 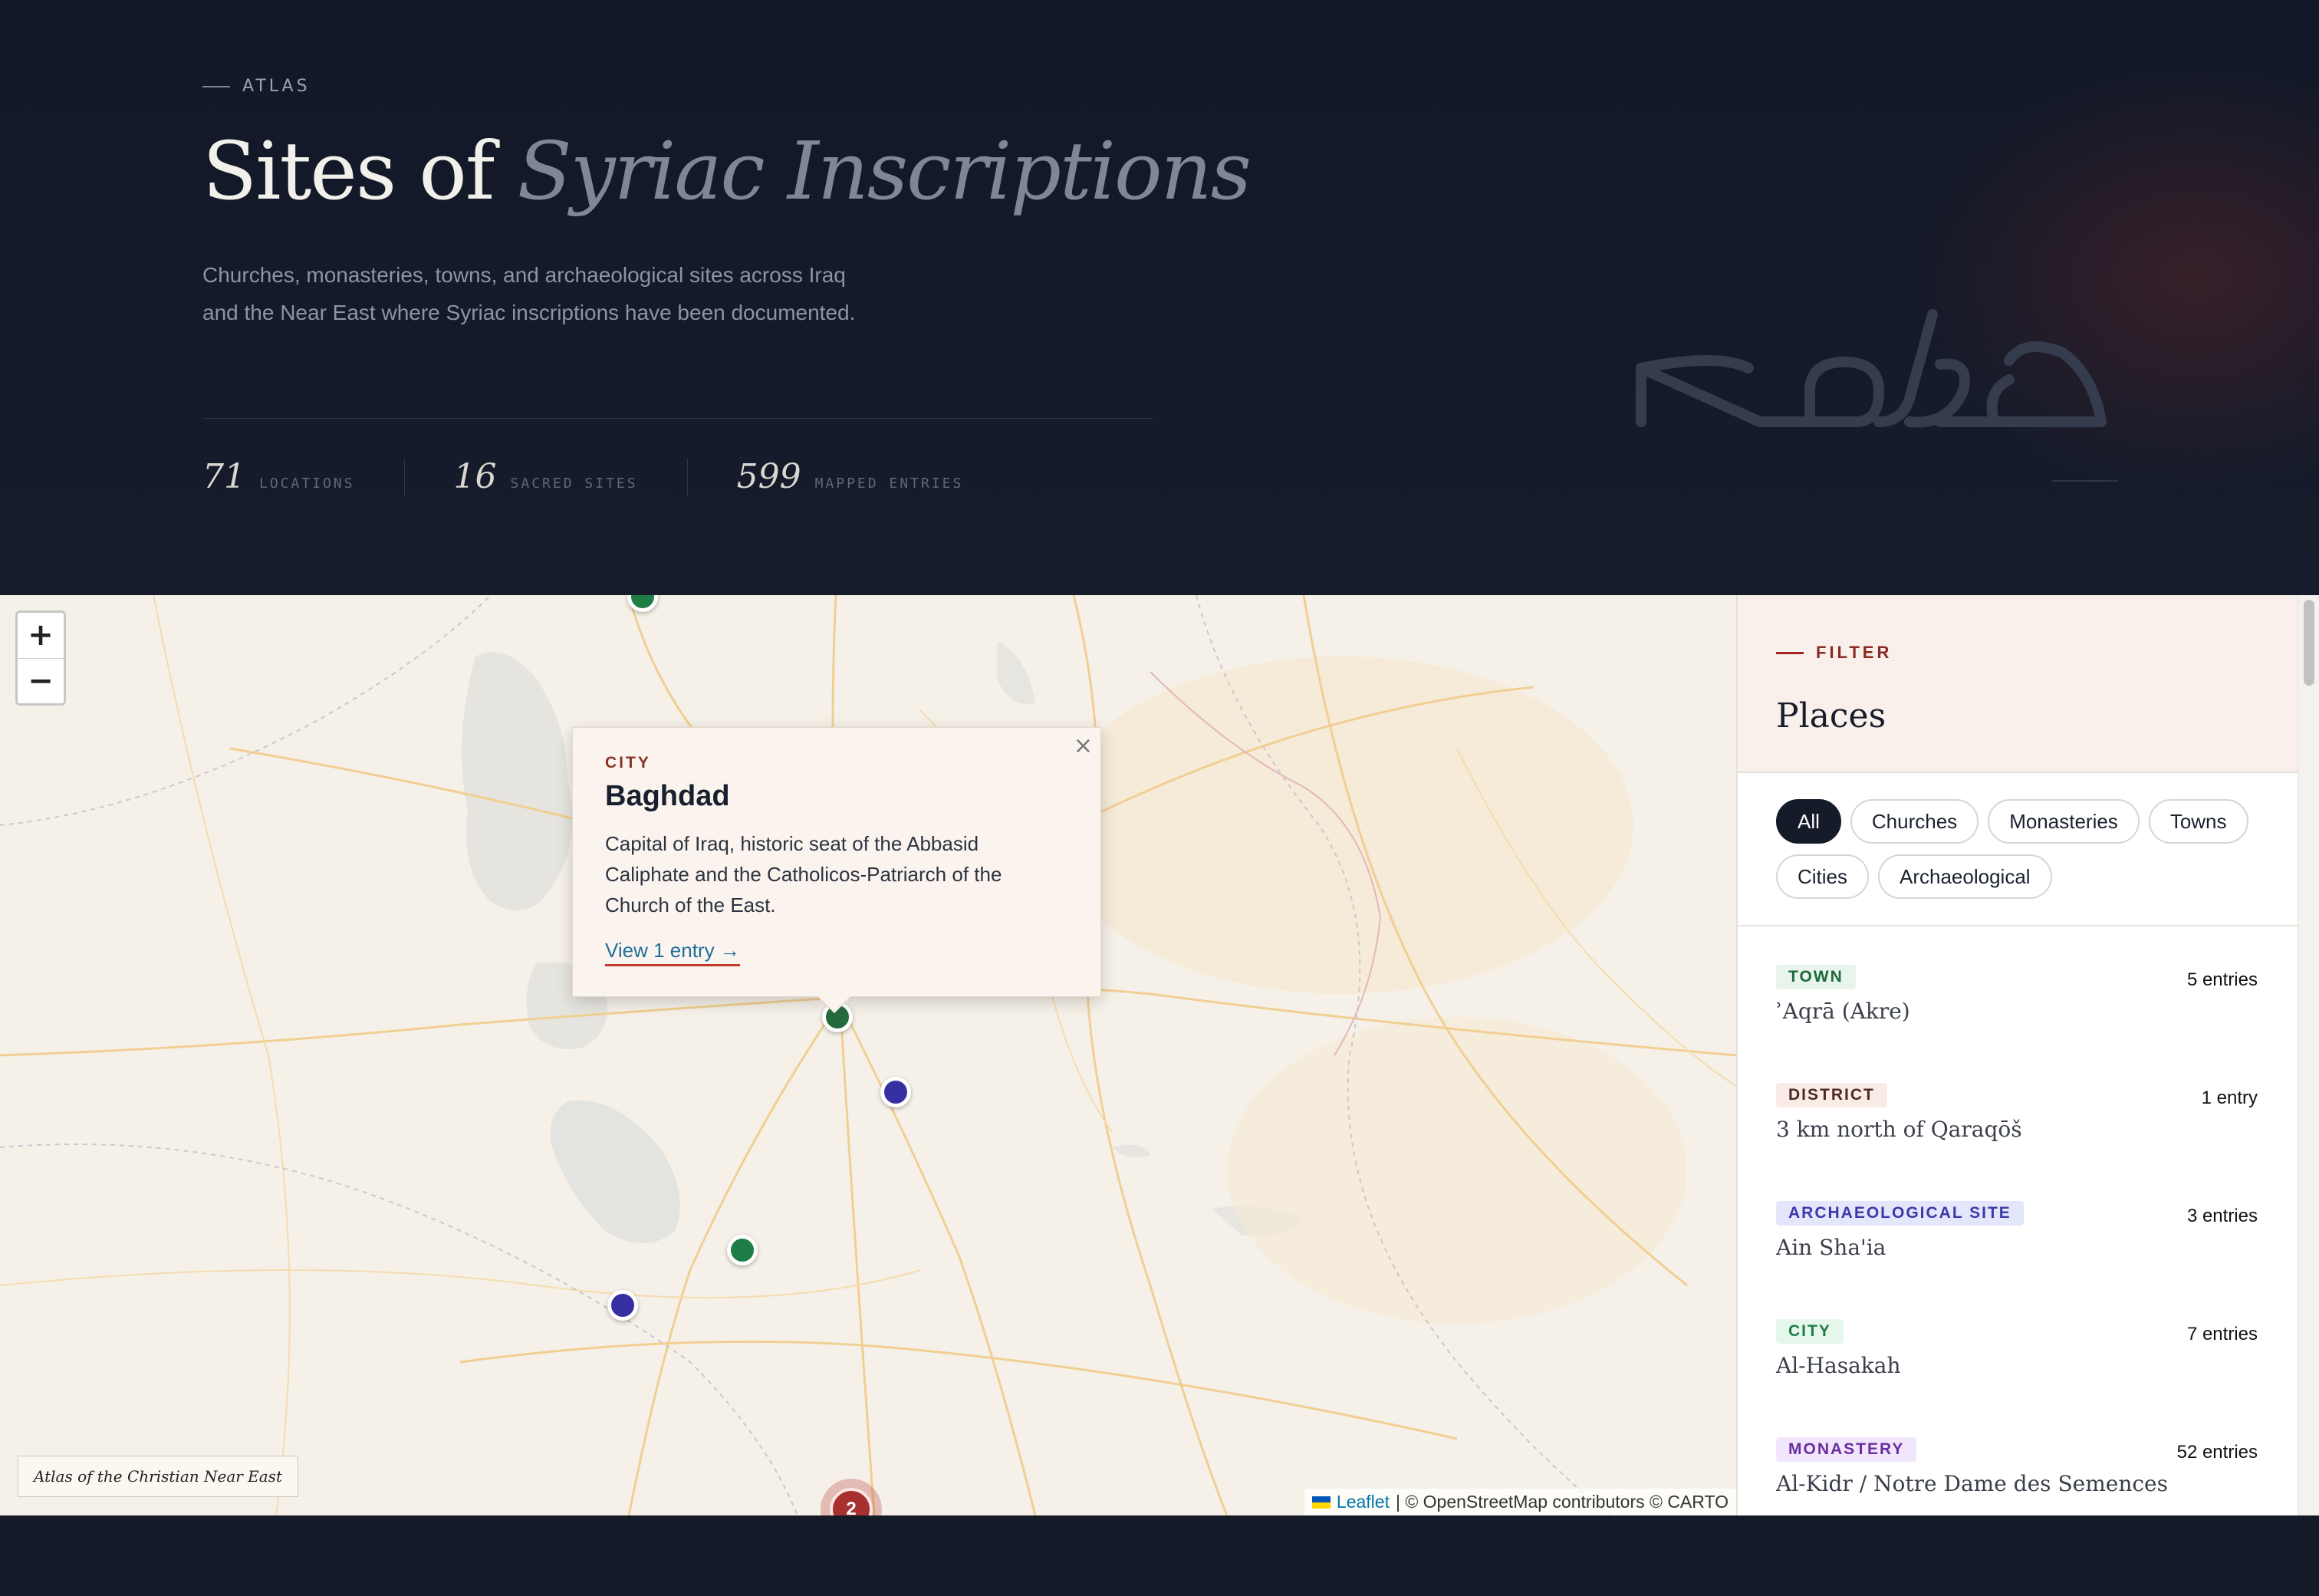 What do you see at coordinates (769, 476) in the screenshot?
I see `stat-value: 599` at bounding box center [769, 476].